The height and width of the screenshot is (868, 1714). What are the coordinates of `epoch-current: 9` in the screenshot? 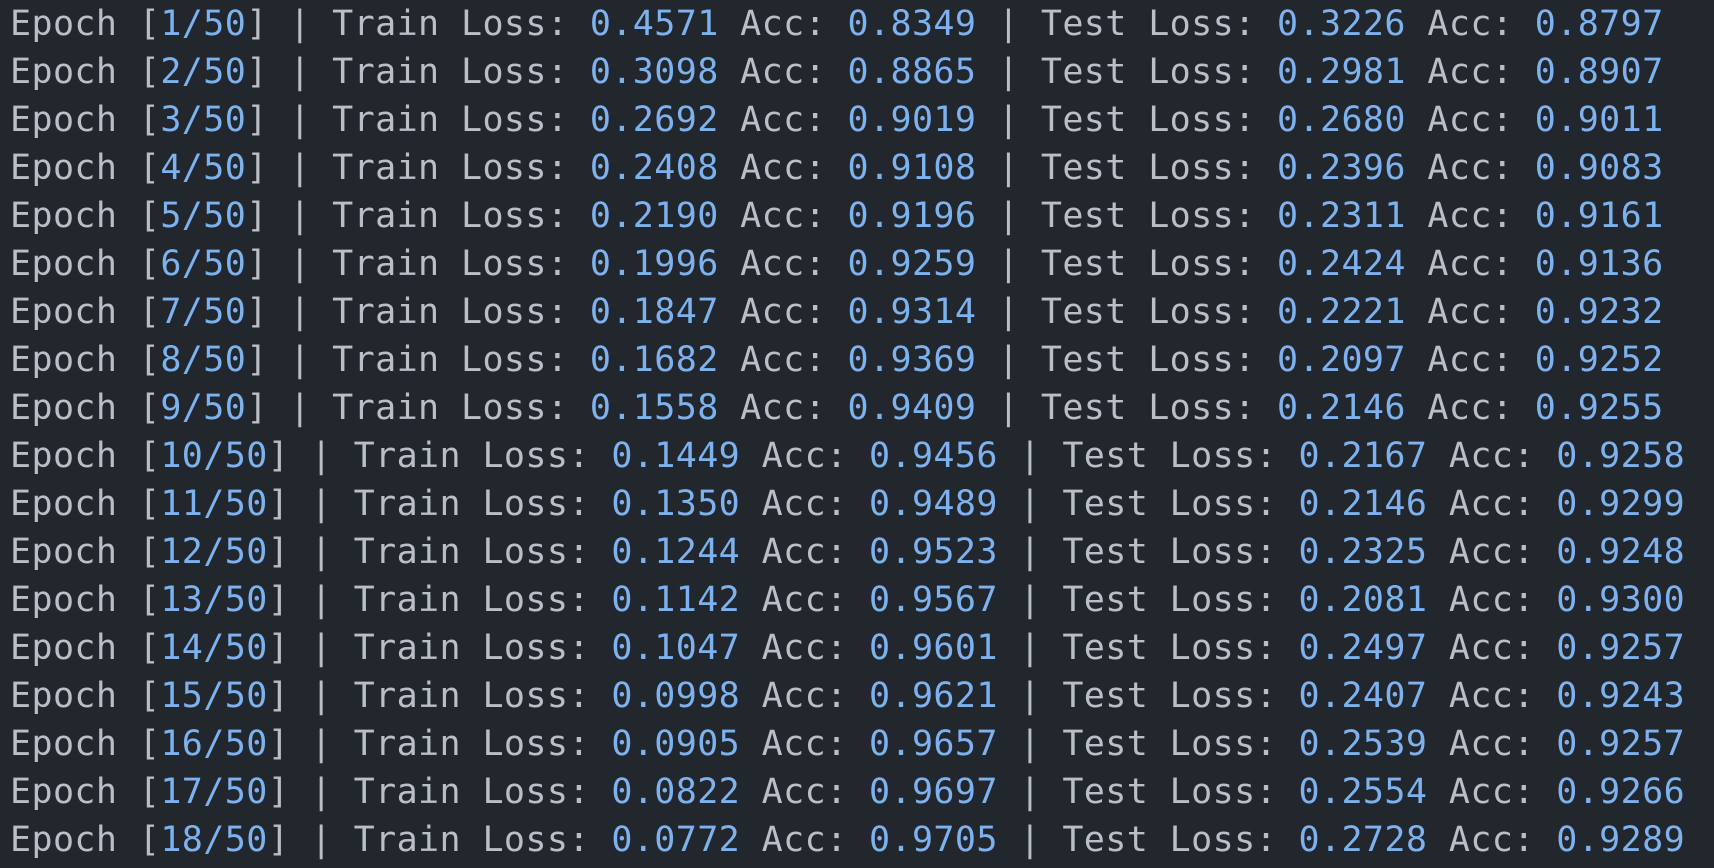 It's located at (171, 408).